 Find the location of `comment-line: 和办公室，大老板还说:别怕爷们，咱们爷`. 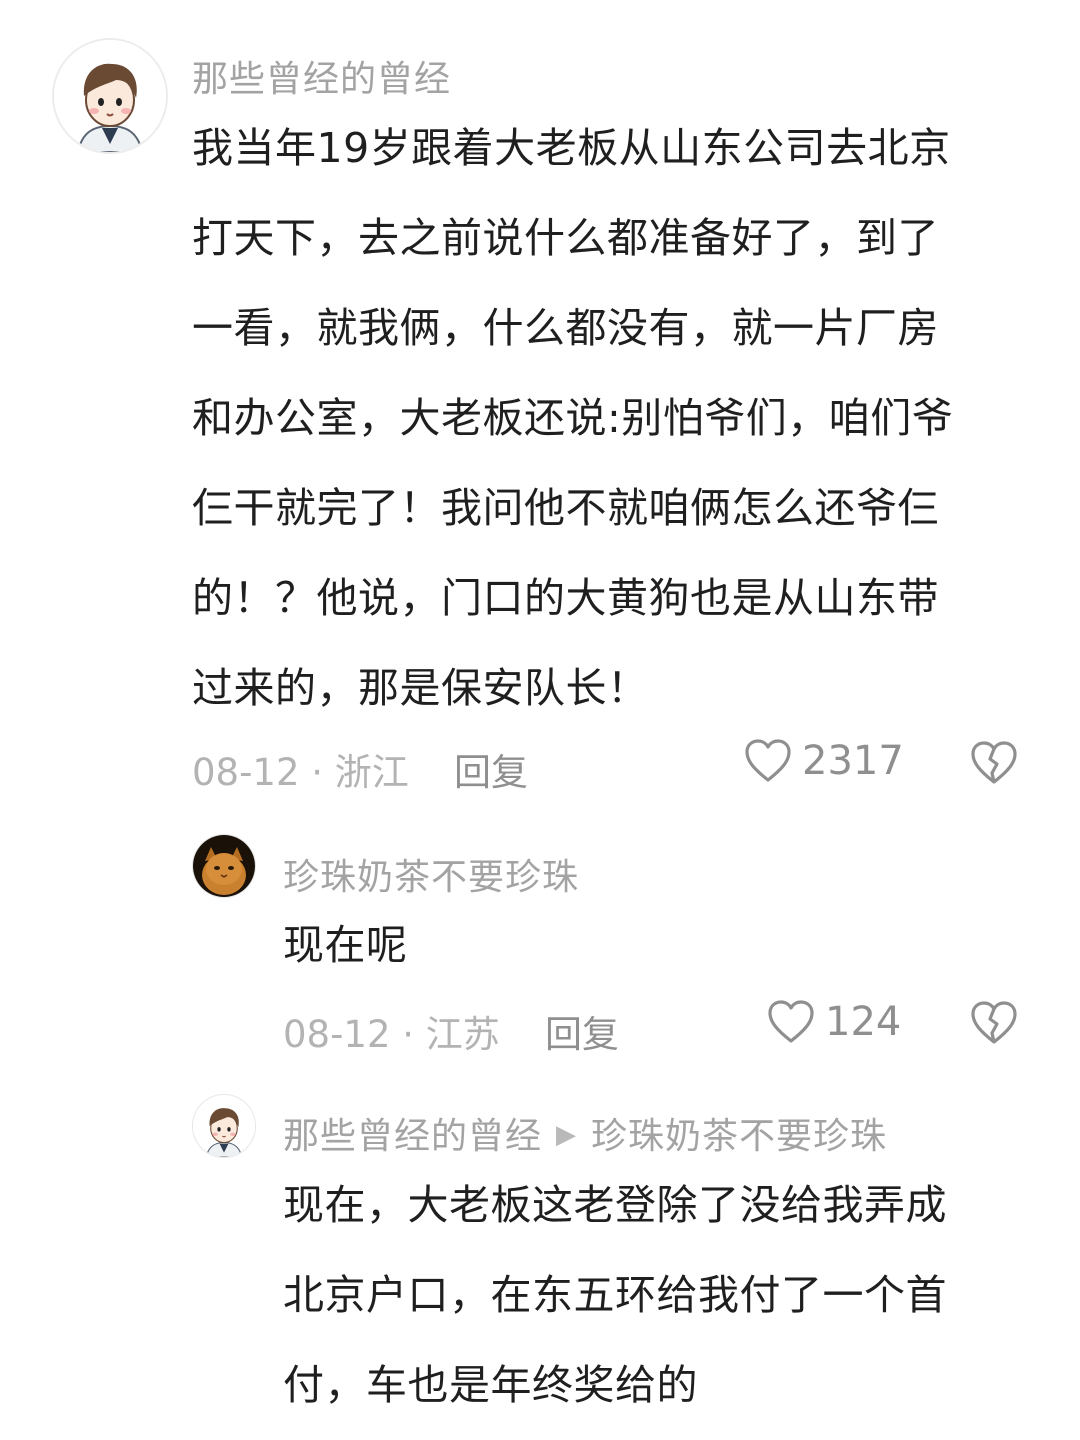

comment-line: 和办公室，大老板还说:别怕爷们，咱们爷 is located at coordinates (573, 418).